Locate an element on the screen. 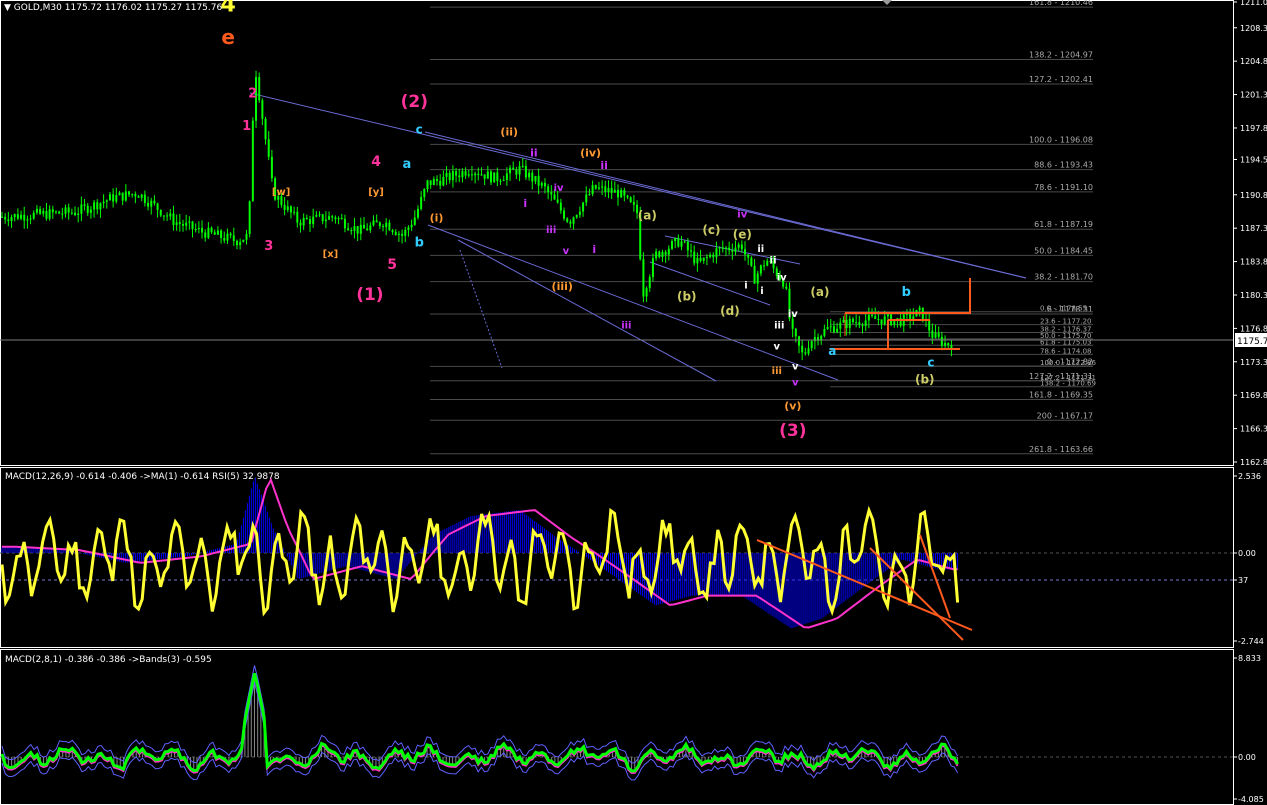 This screenshot has height=805, width=1267. fib-level-label: 127.2 - 1202.41 is located at coordinates (1061, 79).